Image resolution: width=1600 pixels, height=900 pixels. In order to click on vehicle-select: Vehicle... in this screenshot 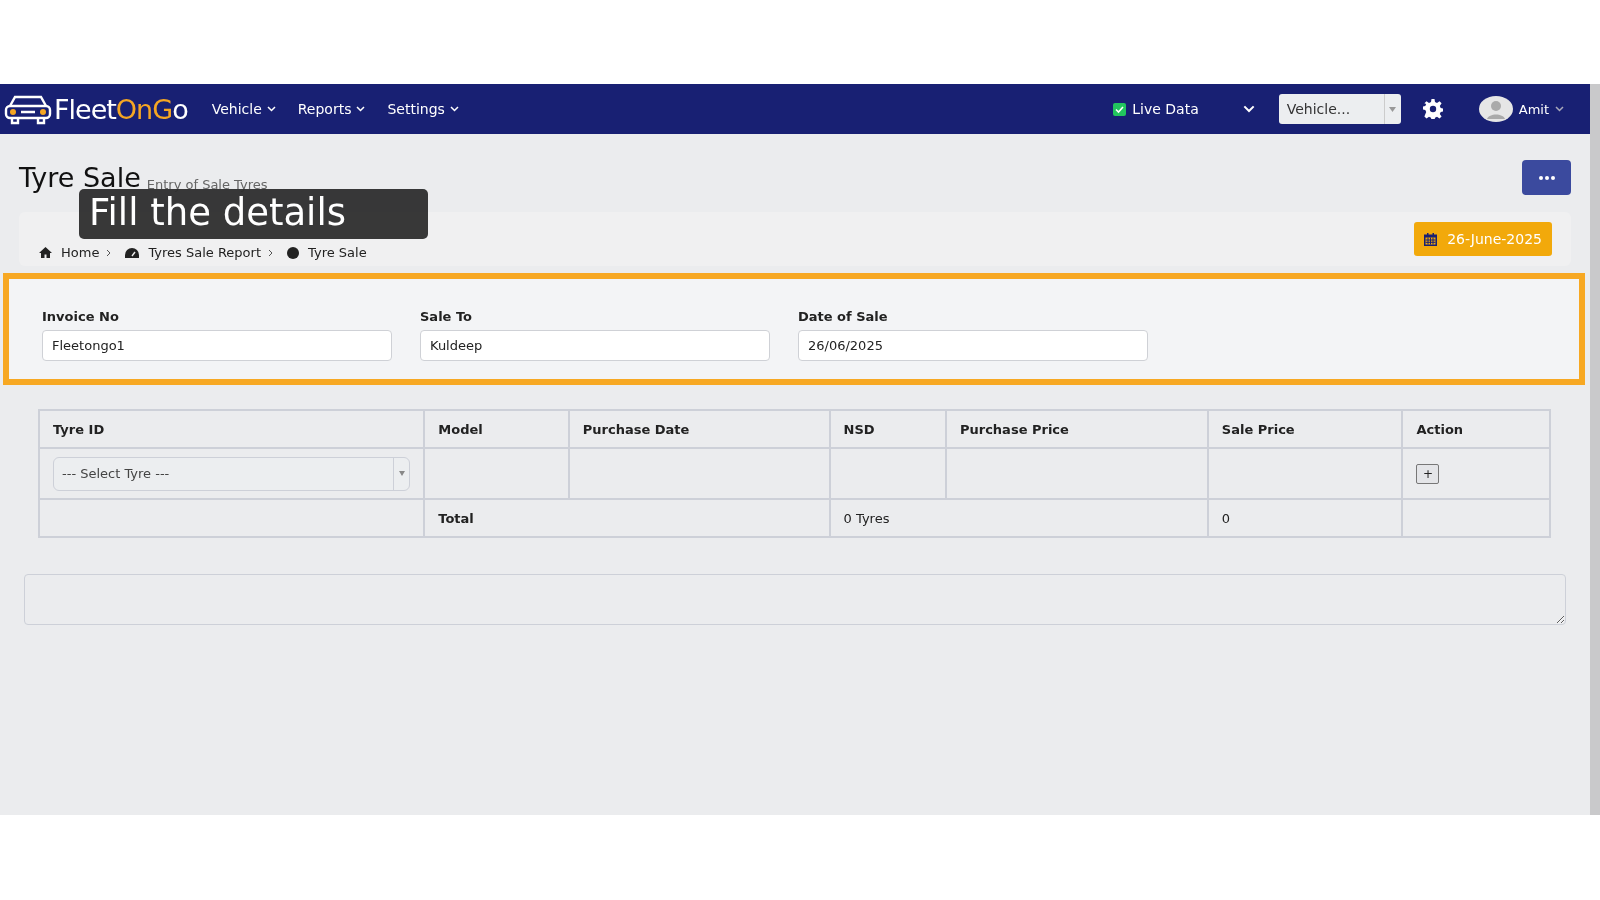, I will do `click(1339, 109)`.